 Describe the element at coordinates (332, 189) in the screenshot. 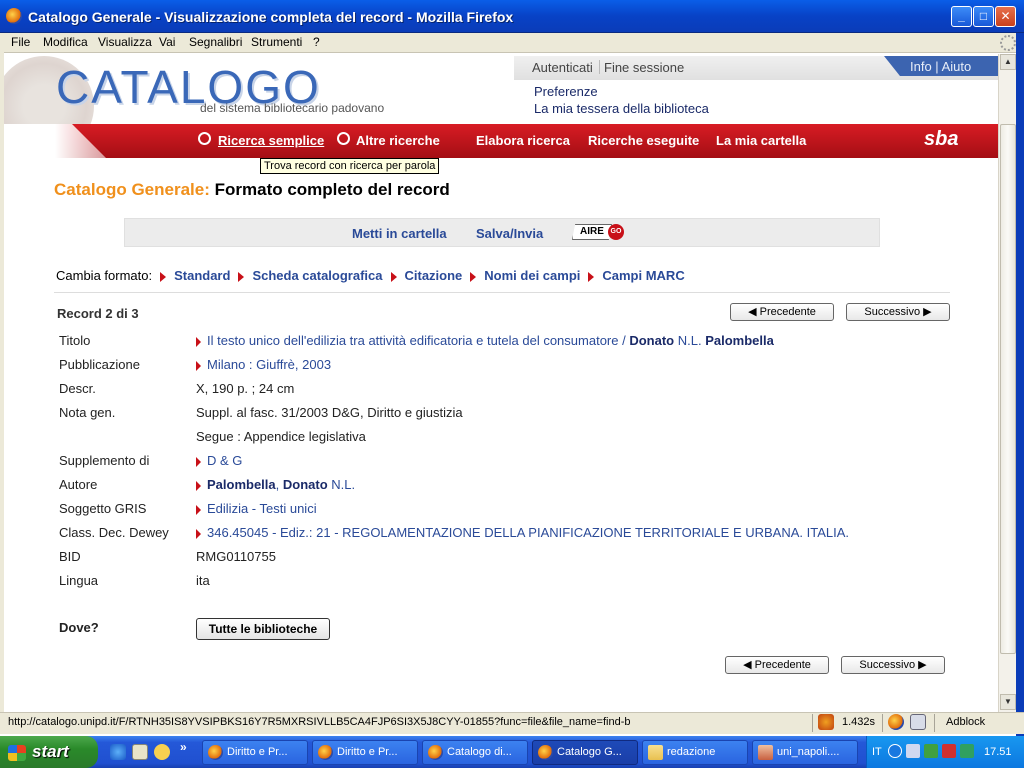

I see `page-title-text: Formato completo del record` at that location.